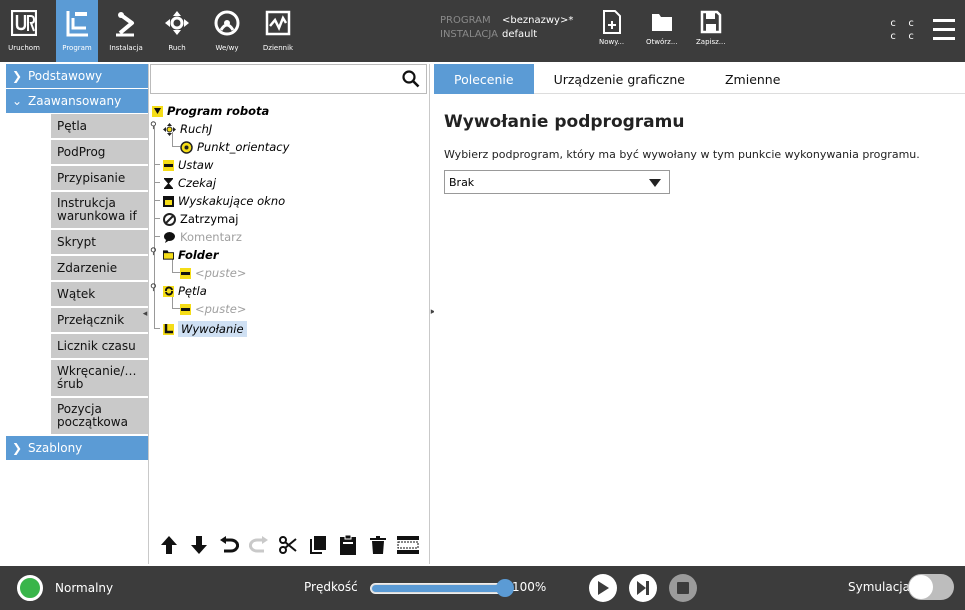  Describe the element at coordinates (189, 183) in the screenshot. I see `tree-node-wait: Czekaj` at that location.